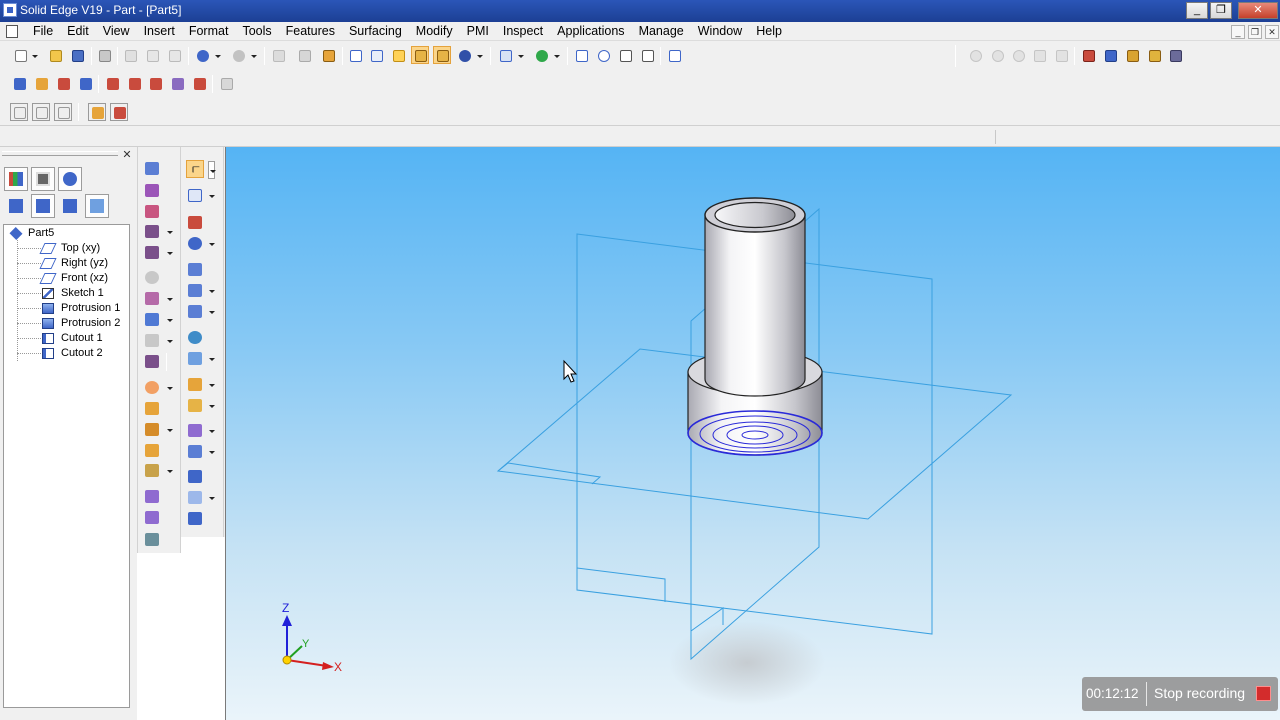 This screenshot has width=1280, height=720. Describe the element at coordinates (217, 56) in the screenshot. I see `undo-dropdown-icon` at that location.